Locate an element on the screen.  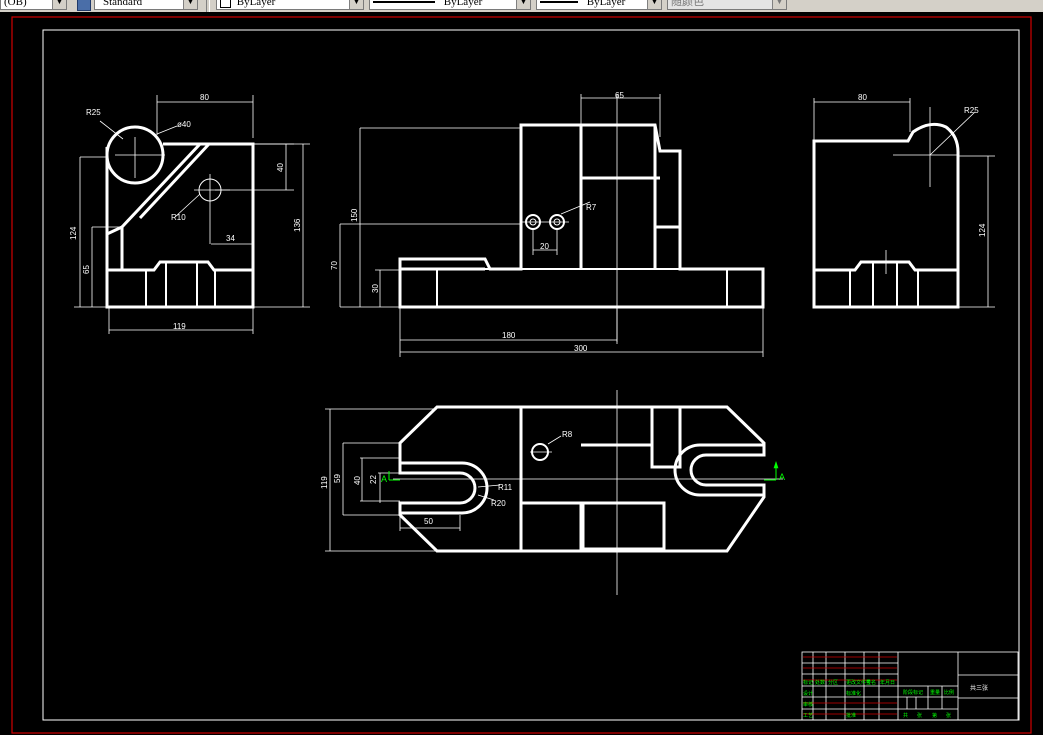
dim-width-119: 119 is located at coordinates (179, 326).